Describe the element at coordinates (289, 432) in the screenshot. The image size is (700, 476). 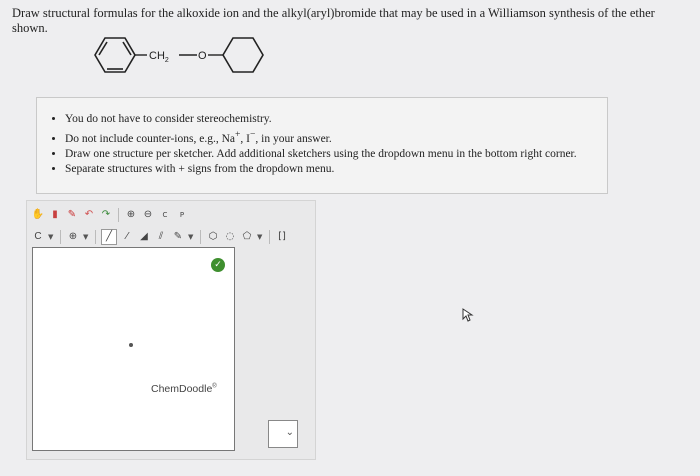
I see `chevron-down-icon: ⌄` at that location.